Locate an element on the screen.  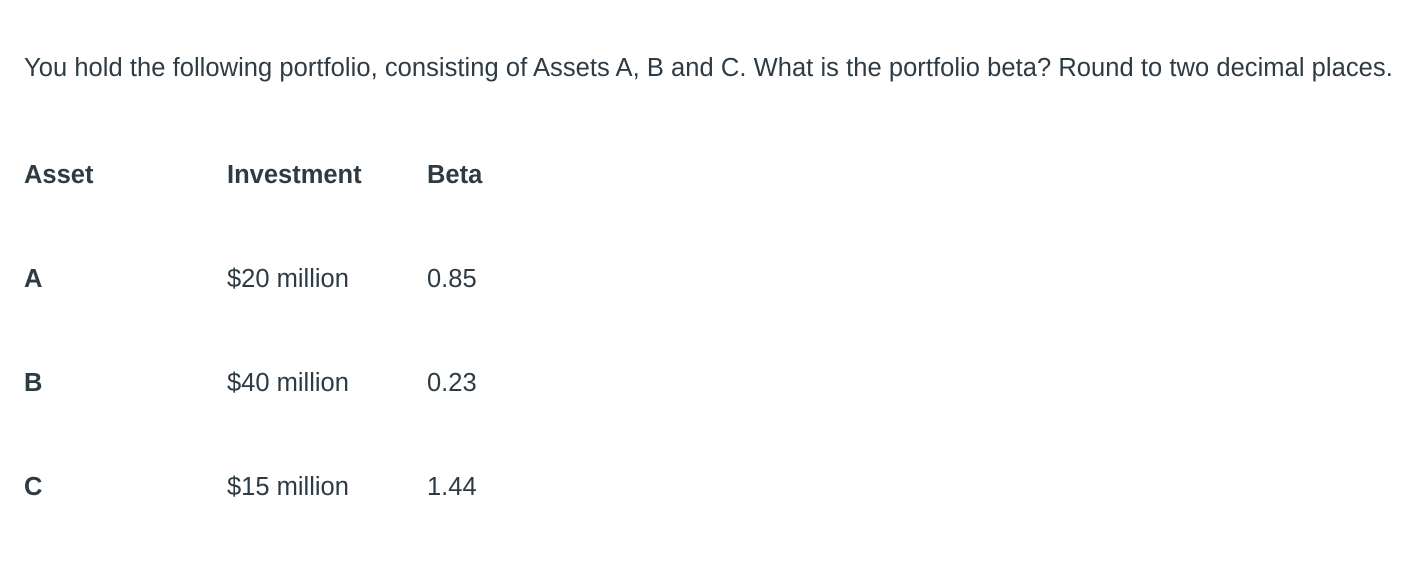
cell-investment: $20 million is located at coordinates (288, 279).